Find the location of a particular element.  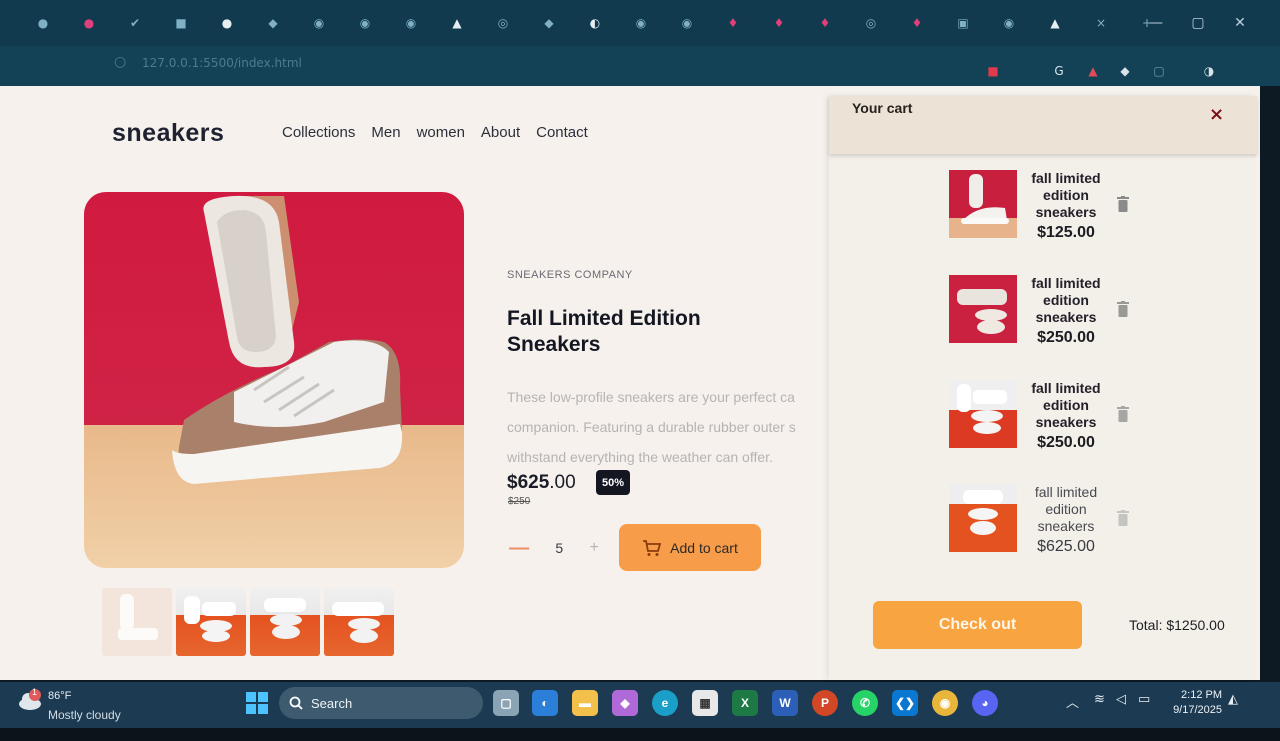

task-view-icon: ▢ is located at coordinates (506, 703).